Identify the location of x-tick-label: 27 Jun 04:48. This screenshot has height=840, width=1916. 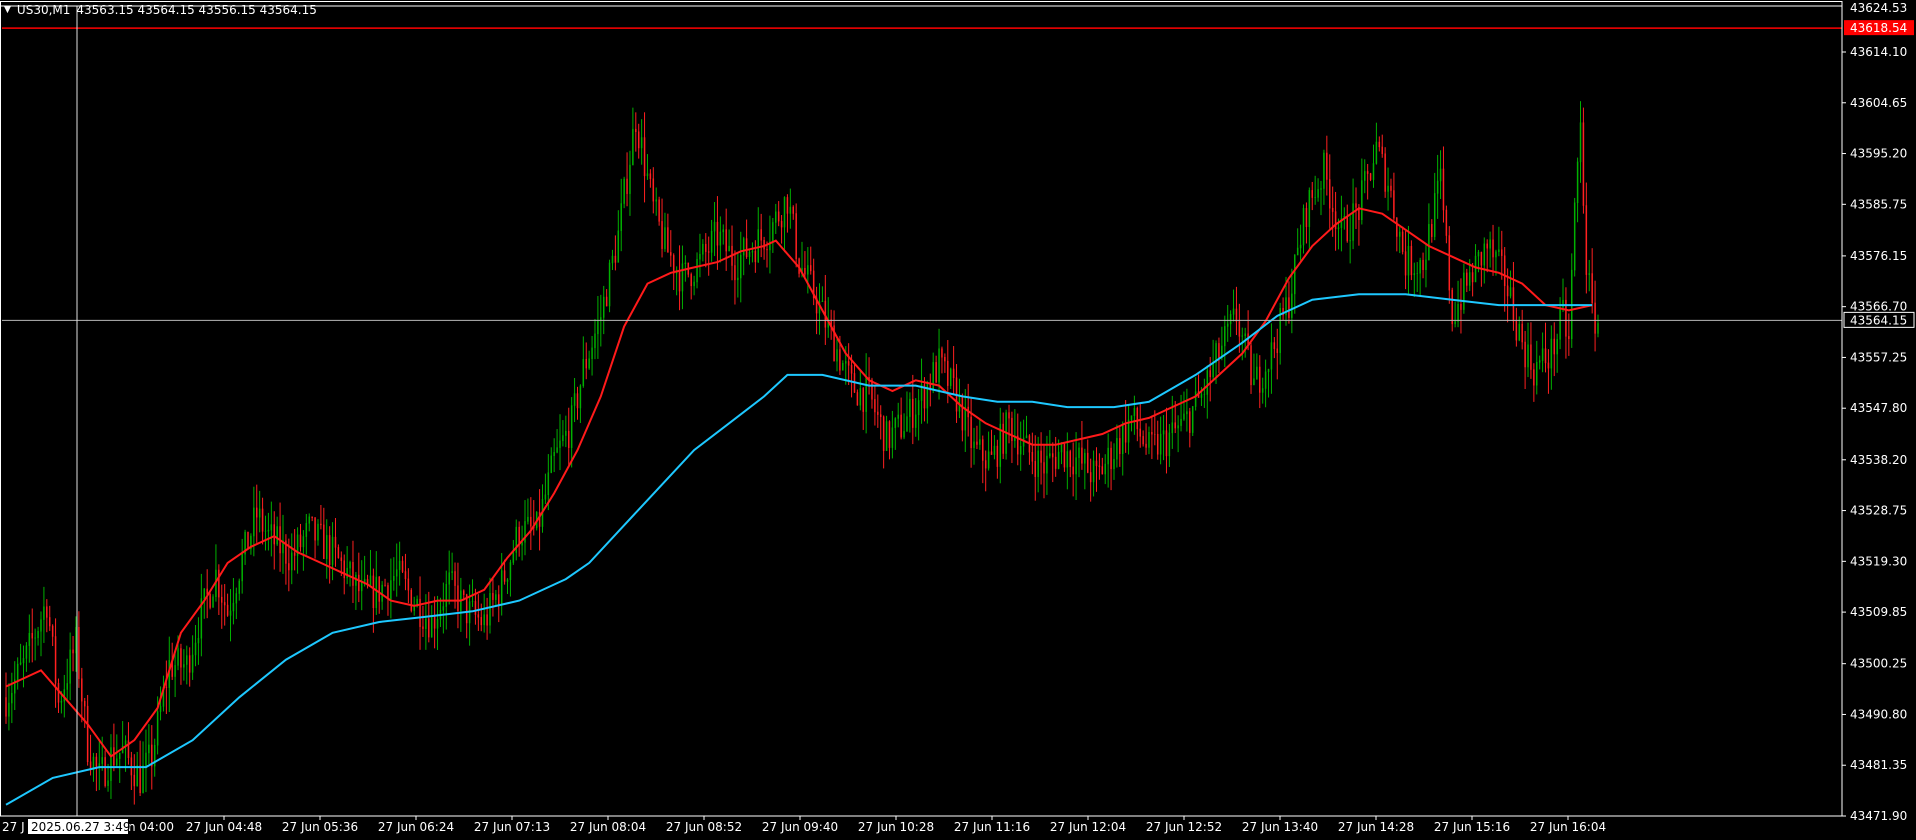
(224, 827).